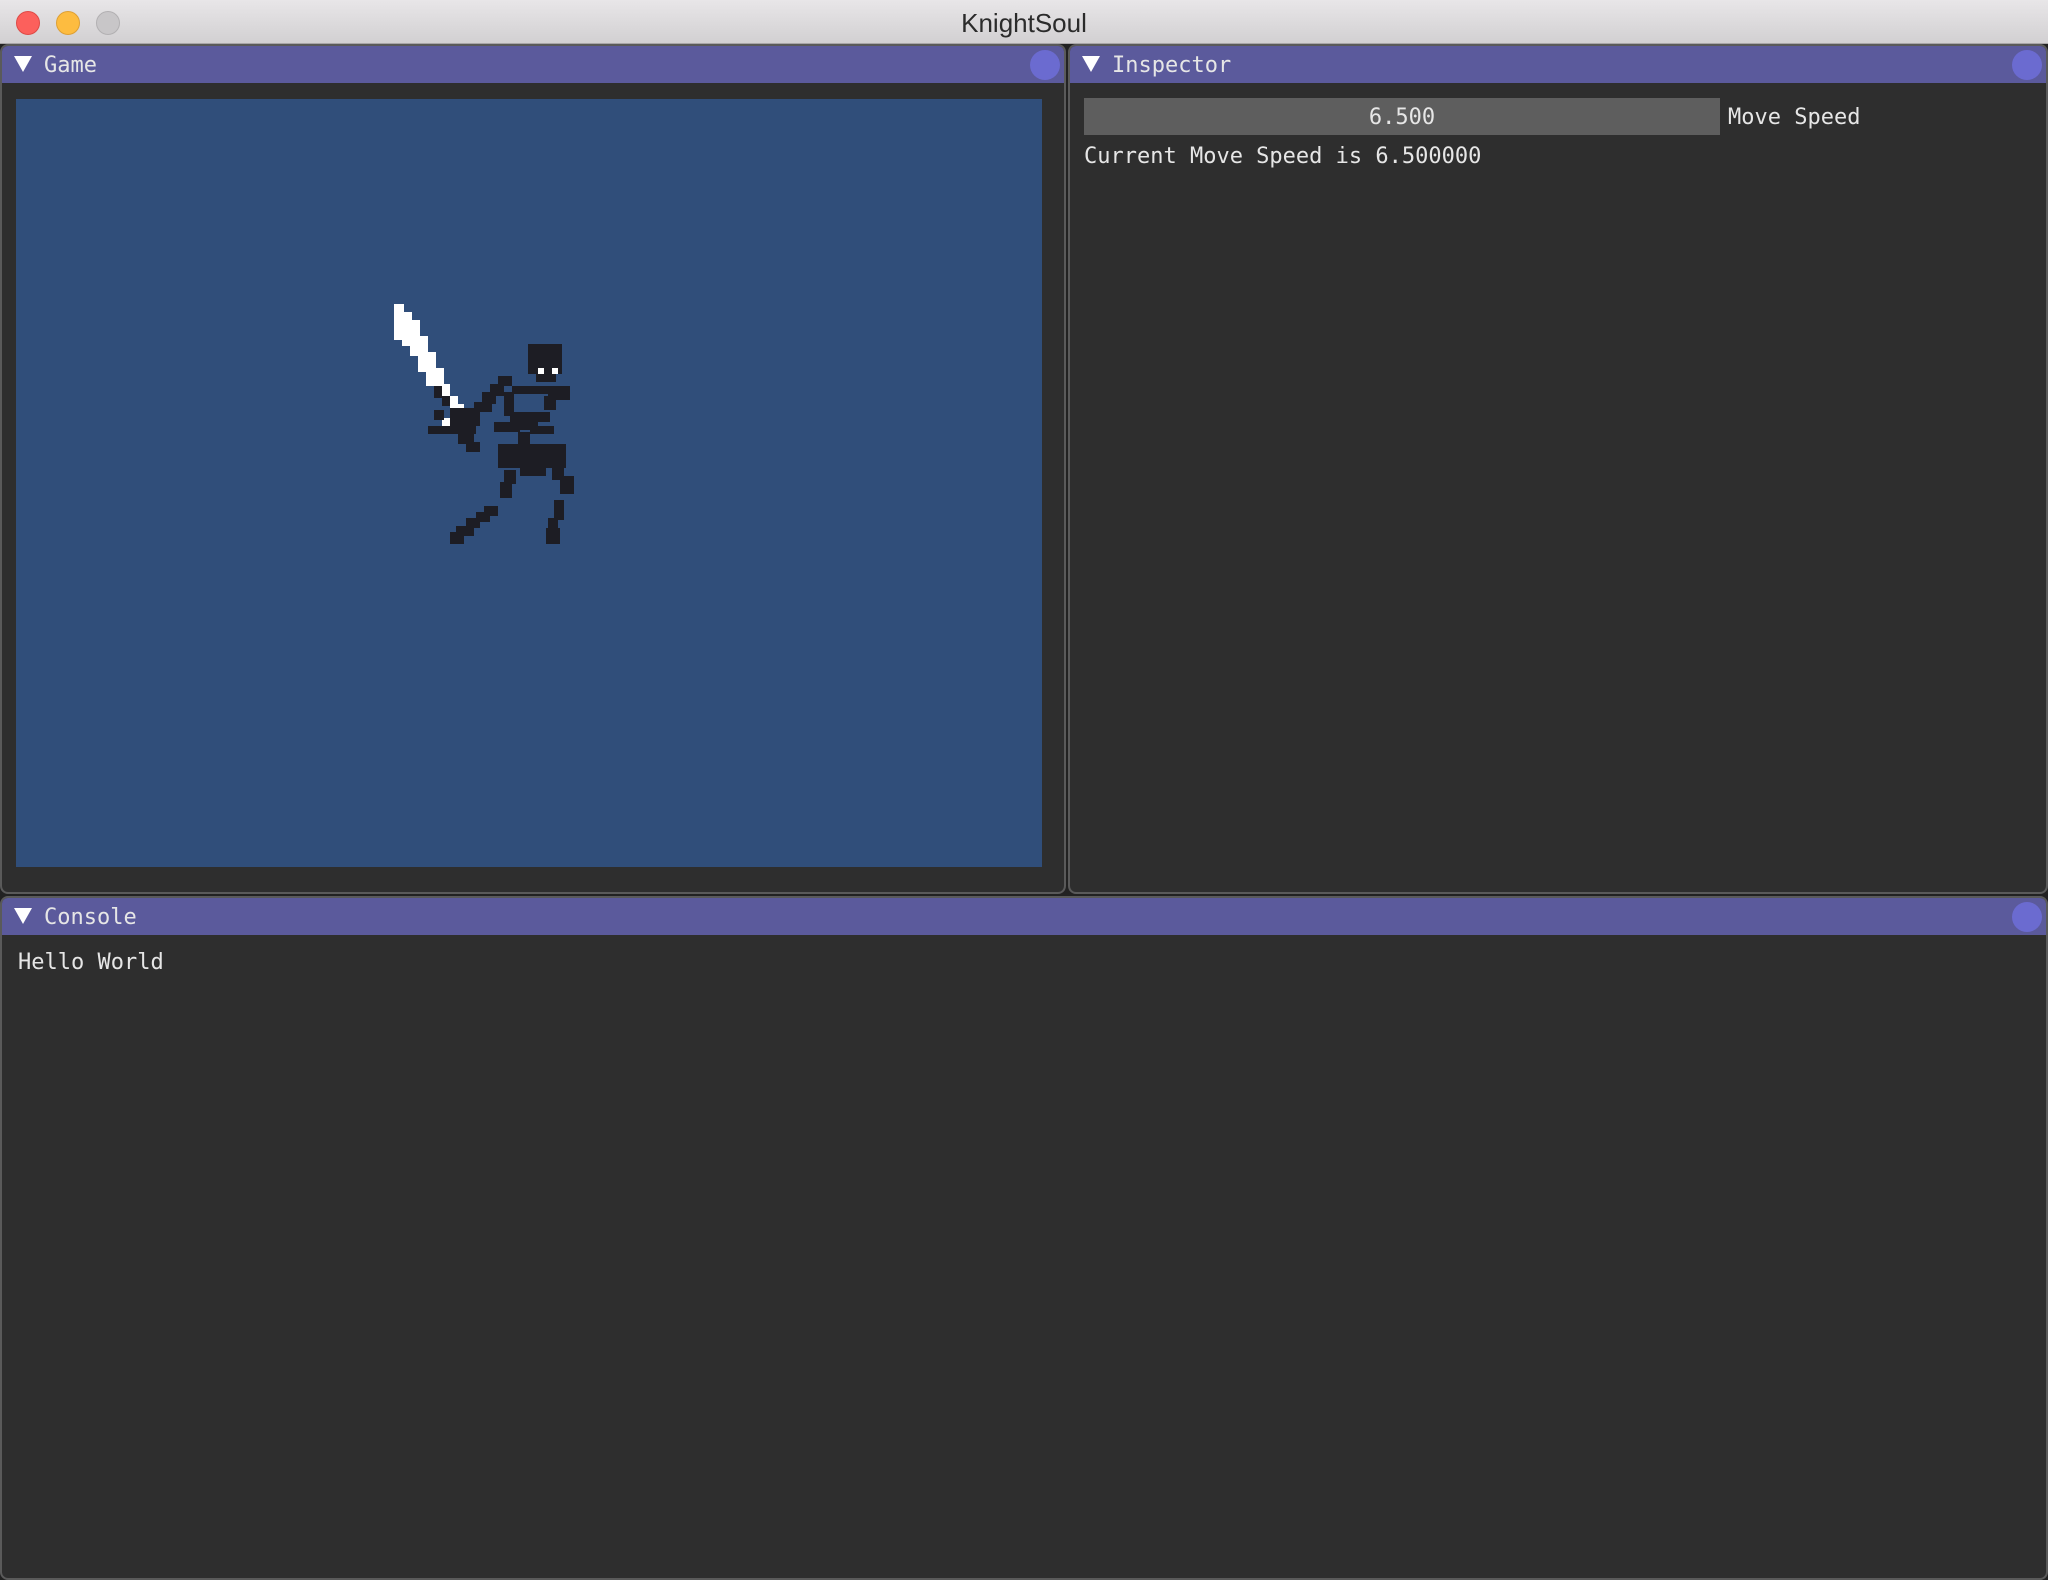  Describe the element at coordinates (1283, 156) in the screenshot. I see `current-move-speed-text: Current Move Speed is 6.500000` at that location.